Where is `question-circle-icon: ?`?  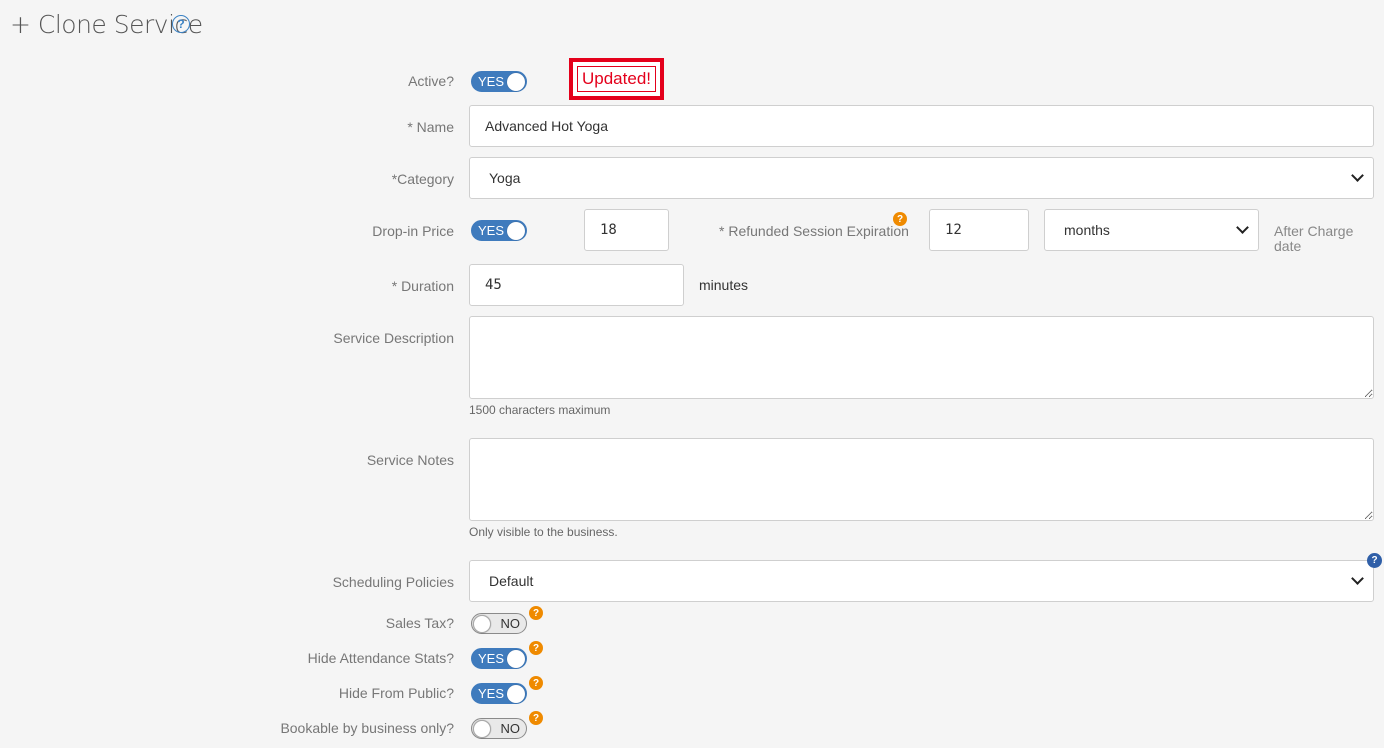 question-circle-icon: ? is located at coordinates (181, 24).